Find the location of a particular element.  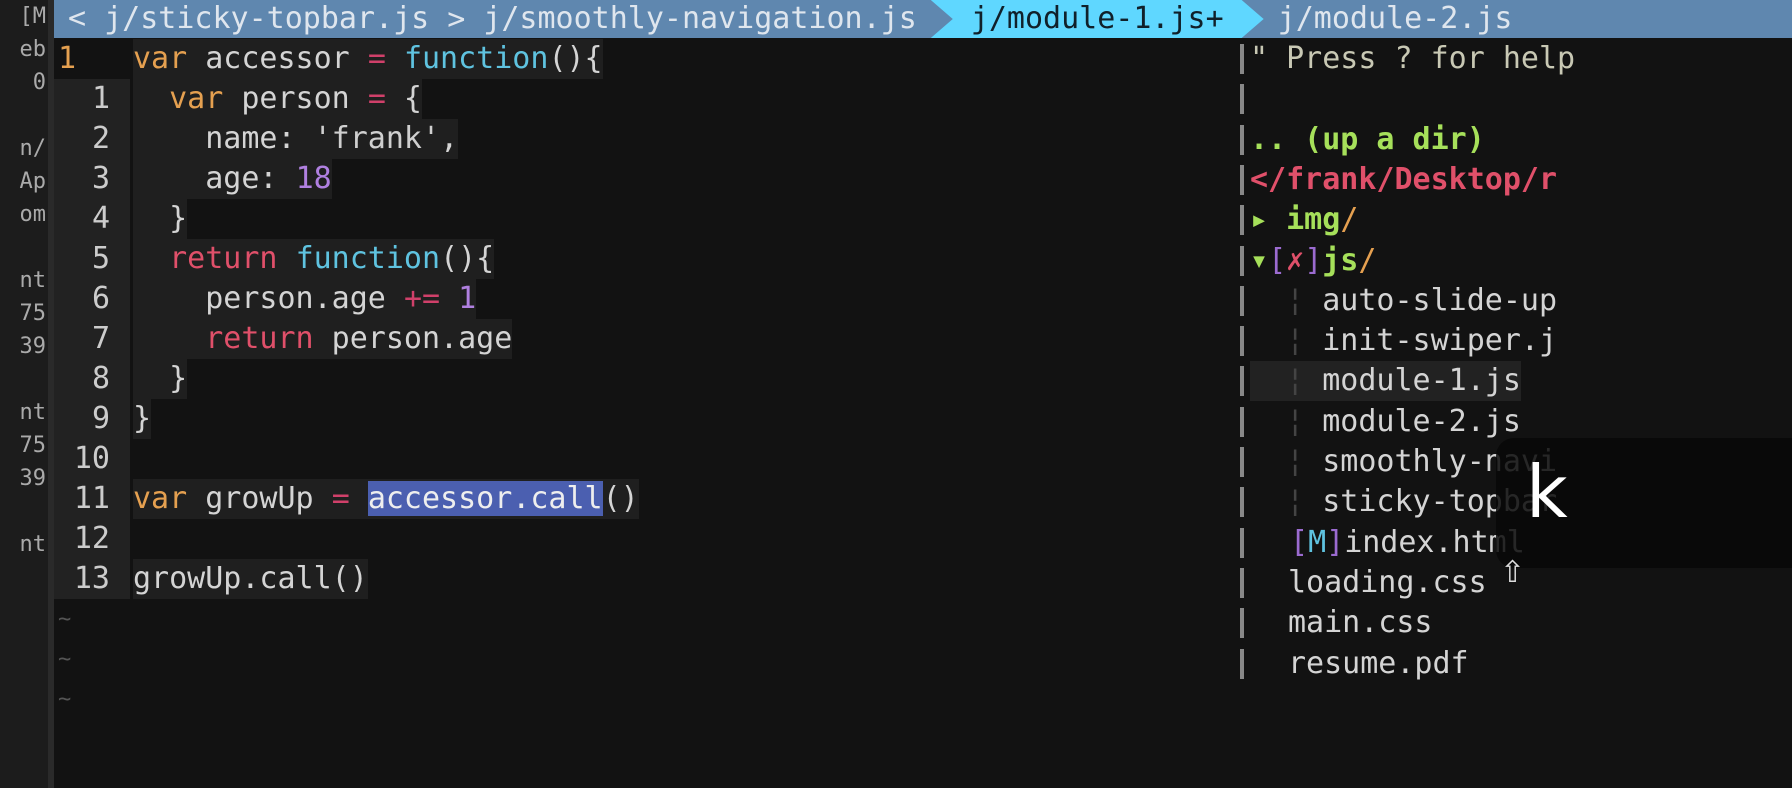

code-line: 4 } is located at coordinates (642, 219).